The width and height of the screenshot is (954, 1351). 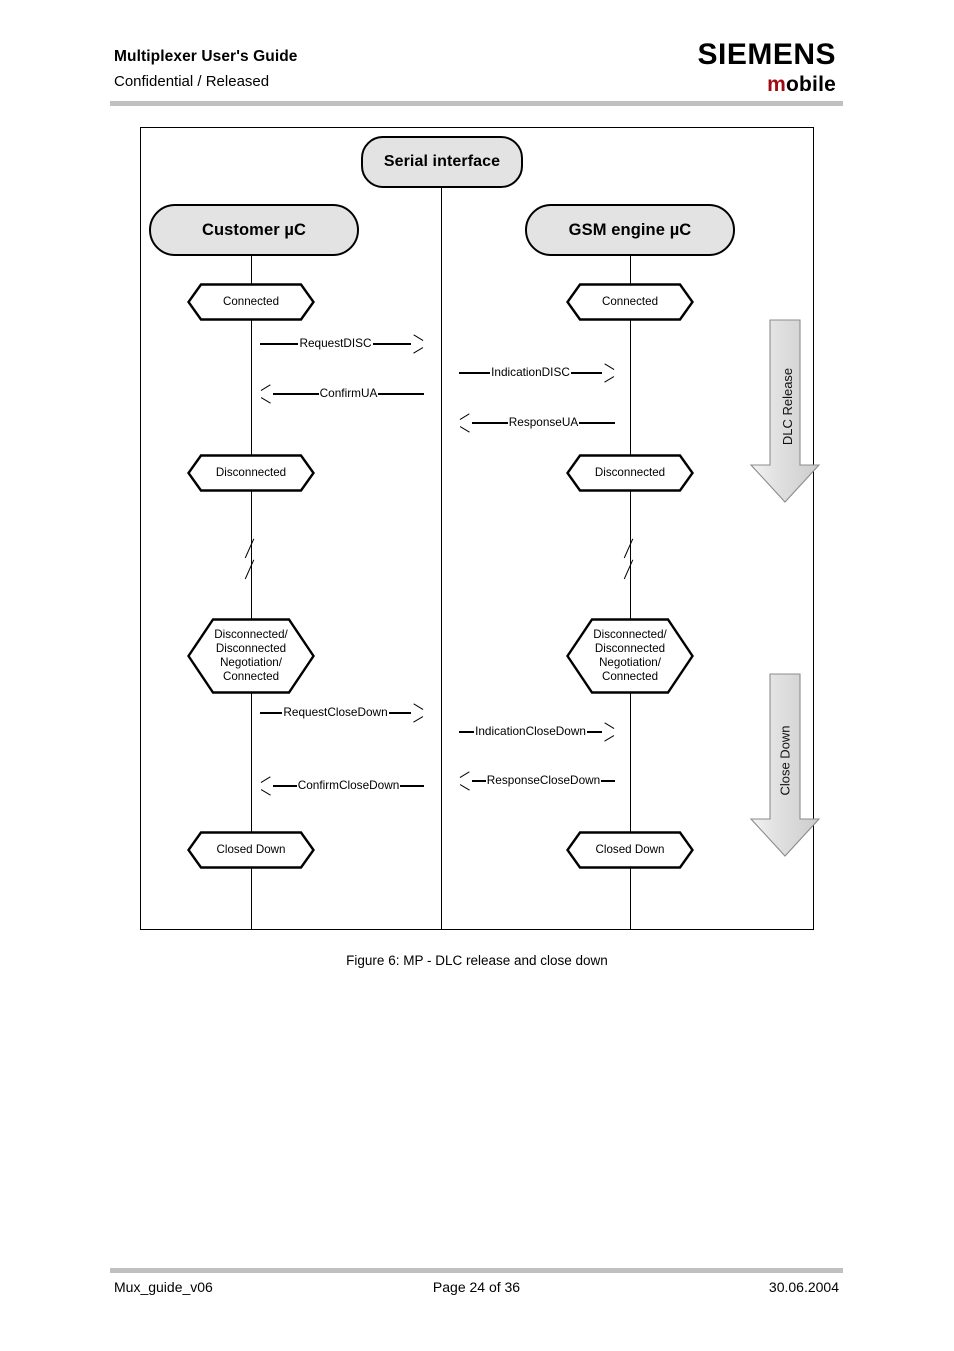 I want to click on message-label: IndicationCloseDown, so click(x=530, y=731).